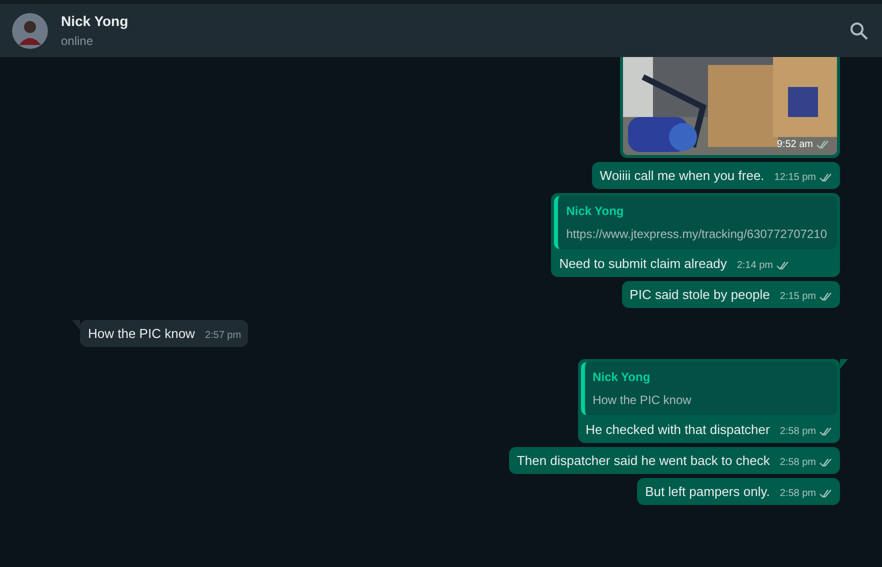 The width and height of the screenshot is (882, 567). What do you see at coordinates (859, 31) in the screenshot?
I see `search-icon` at bounding box center [859, 31].